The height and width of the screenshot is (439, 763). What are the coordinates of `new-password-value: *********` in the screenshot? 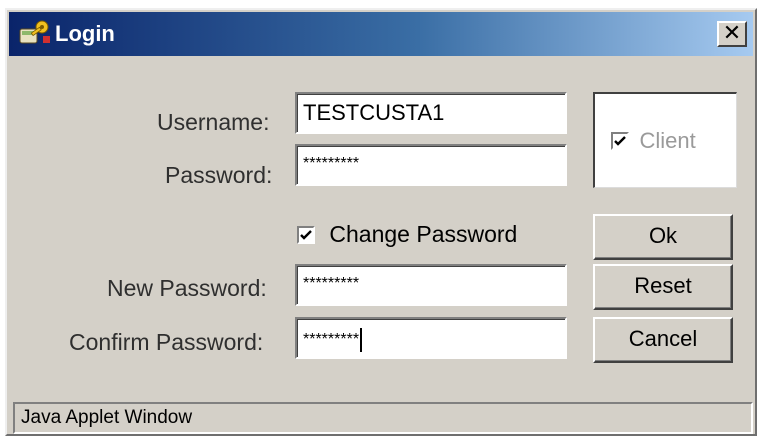 It's located at (331, 283).